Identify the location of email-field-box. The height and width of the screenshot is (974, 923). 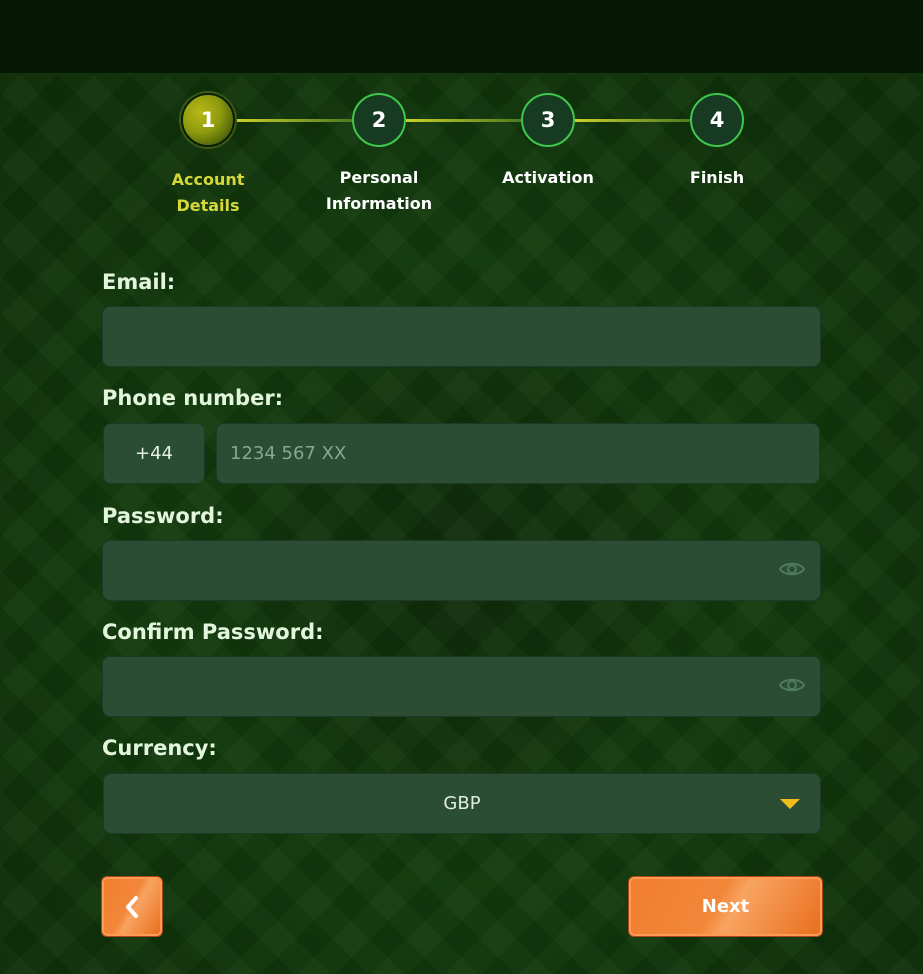
(461, 336).